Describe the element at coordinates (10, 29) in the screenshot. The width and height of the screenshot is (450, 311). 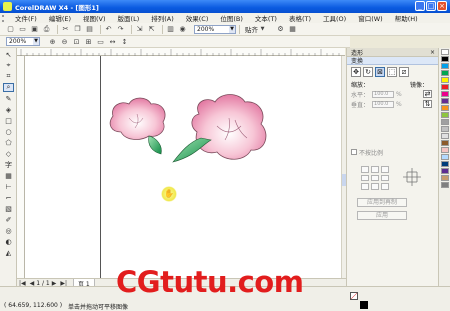
I see `new-document-icon: ▢` at that location.